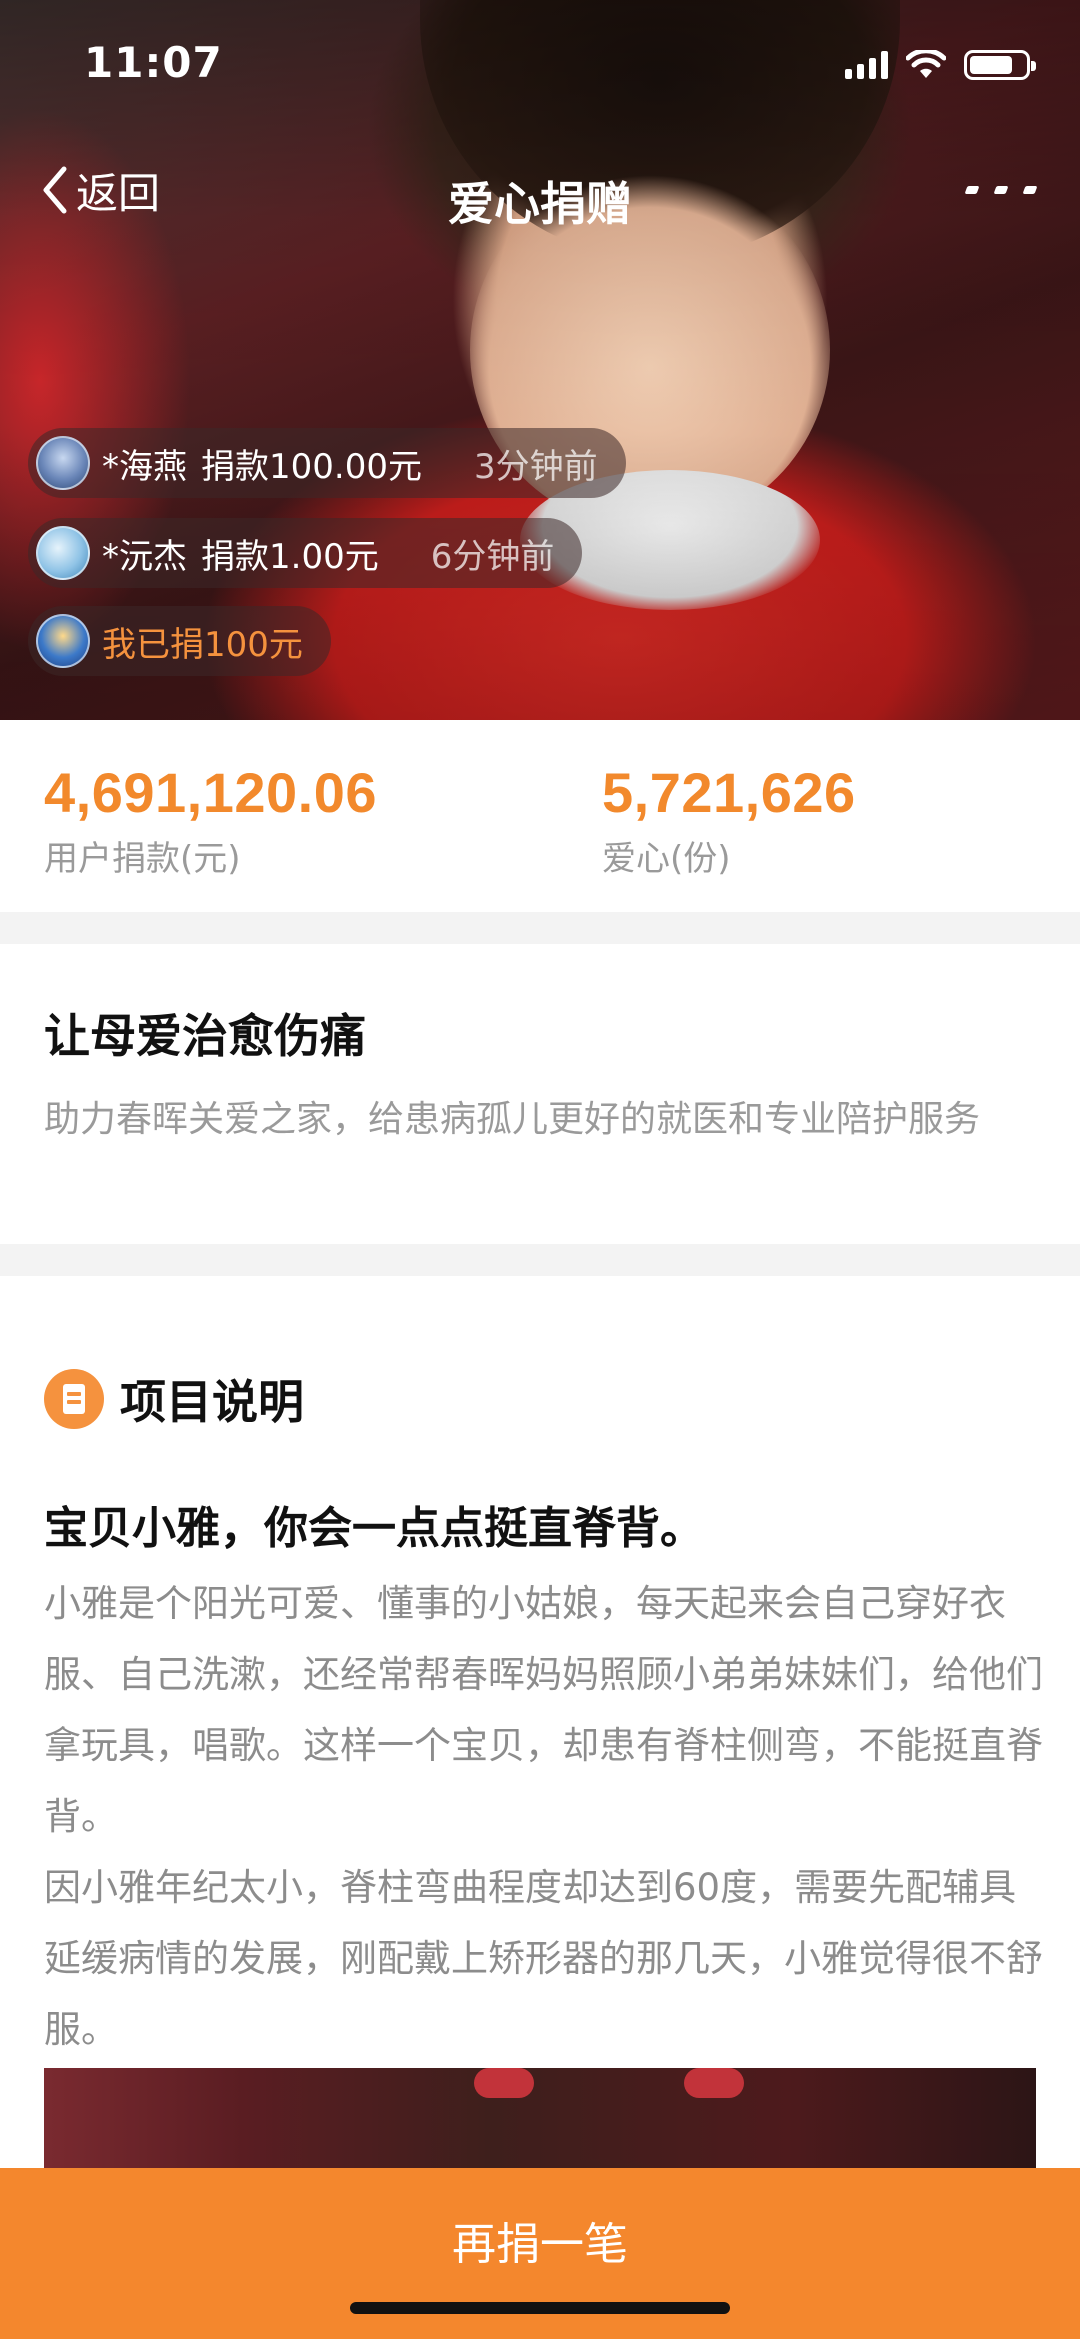  What do you see at coordinates (729, 792) in the screenshot?
I see `stat-hearts-value: 5,721,626` at bounding box center [729, 792].